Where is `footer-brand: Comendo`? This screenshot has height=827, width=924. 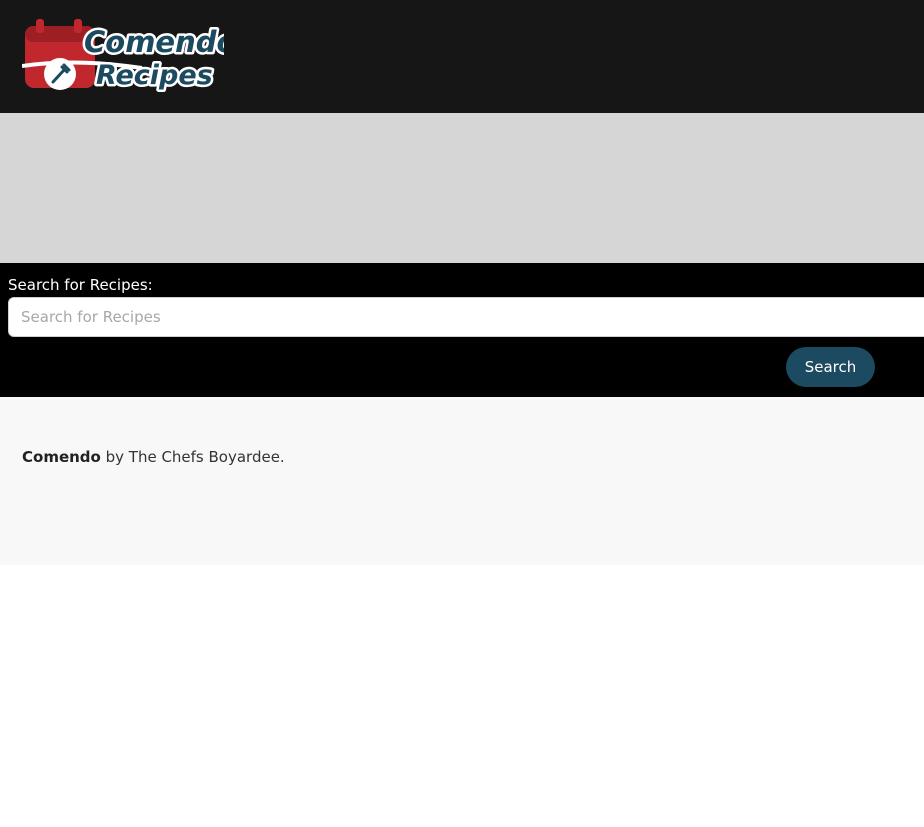
footer-brand: Comendo is located at coordinates (61, 457).